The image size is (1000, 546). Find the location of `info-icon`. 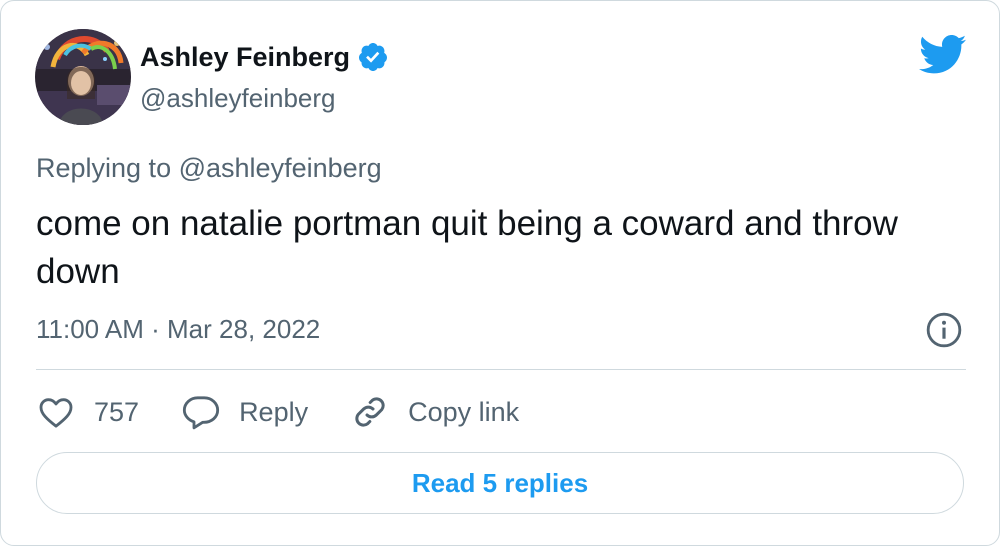

info-icon is located at coordinates (944, 330).